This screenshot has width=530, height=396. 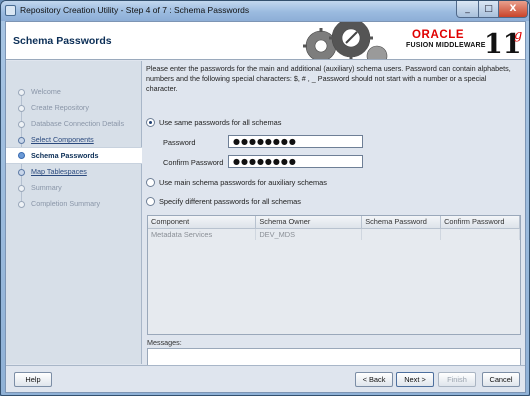 I want to click on cell-schema-owner: DEV_MDS, so click(x=309, y=234).